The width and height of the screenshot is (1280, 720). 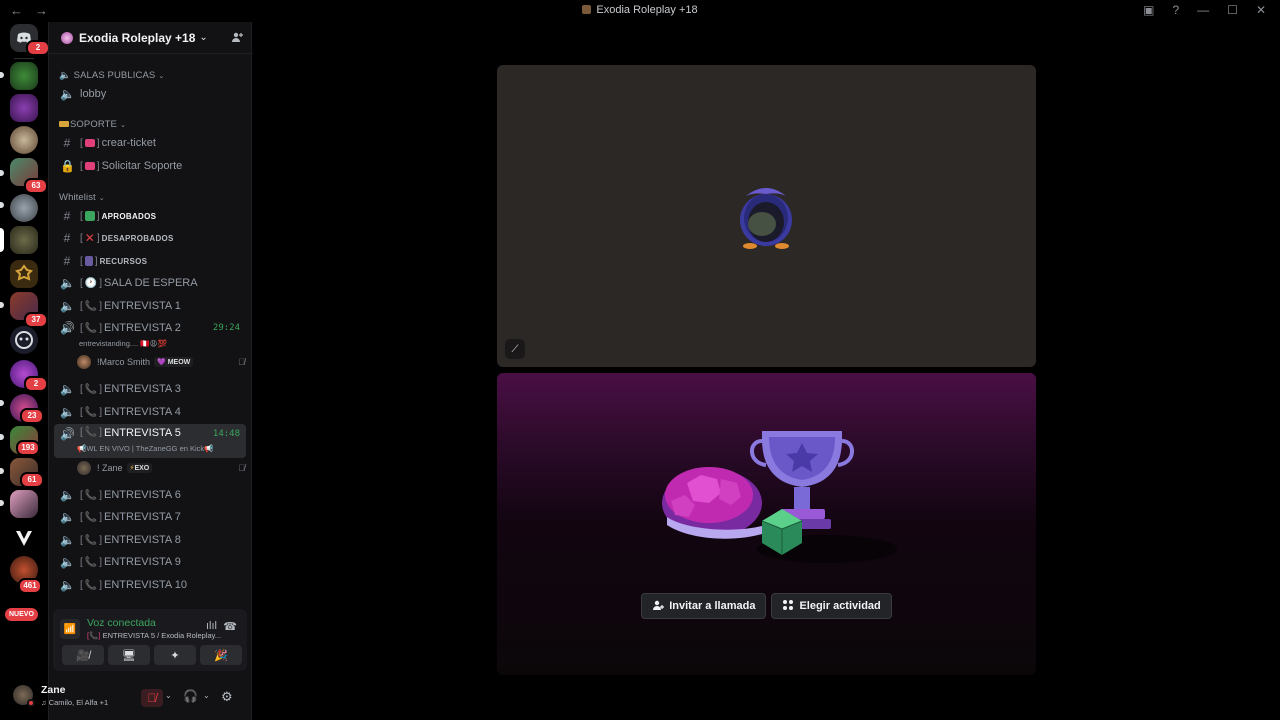 I want to click on server-badge: 61, so click(x=32, y=480).